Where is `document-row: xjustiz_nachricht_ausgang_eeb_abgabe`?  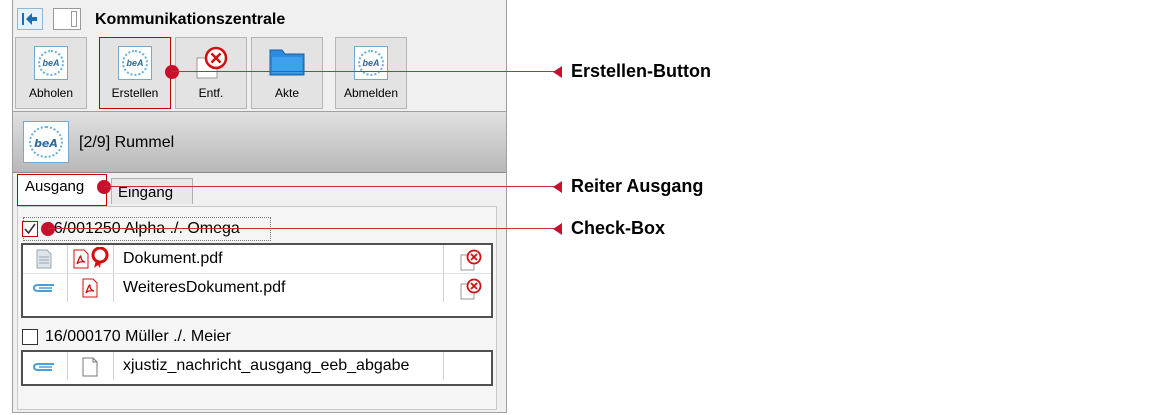 document-row: xjustiz_nachricht_ausgang_eeb_abgabe is located at coordinates (257, 366).